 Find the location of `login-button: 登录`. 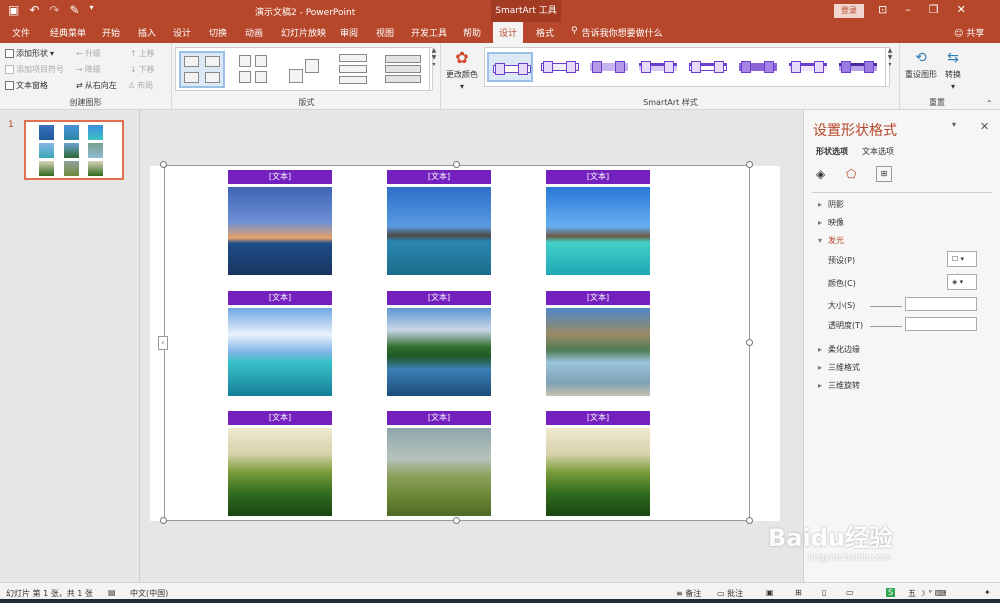

login-button: 登录 is located at coordinates (849, 11).